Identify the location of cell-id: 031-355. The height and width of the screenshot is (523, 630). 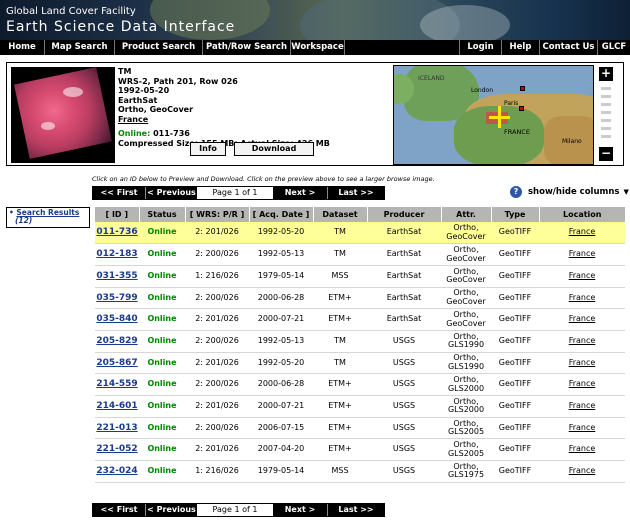
(117, 276).